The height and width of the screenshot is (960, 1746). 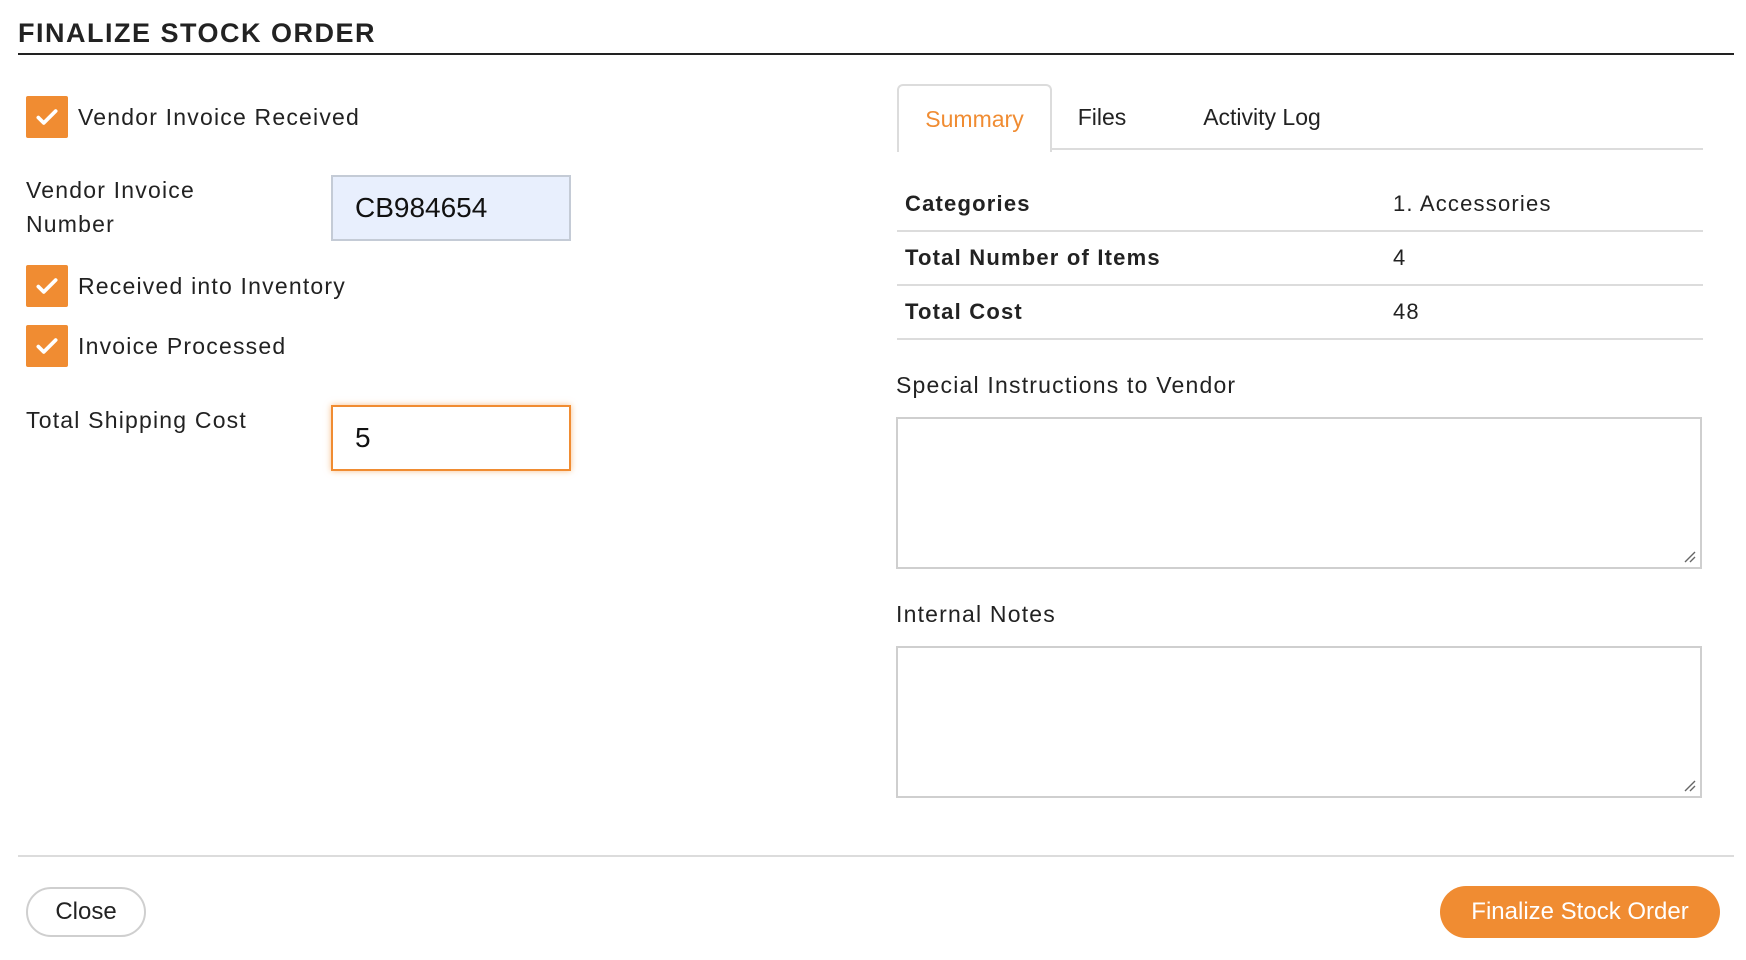 What do you see at coordinates (219, 116) in the screenshot?
I see `vendor-invoice-received-label: Vendor Invoice Received` at bounding box center [219, 116].